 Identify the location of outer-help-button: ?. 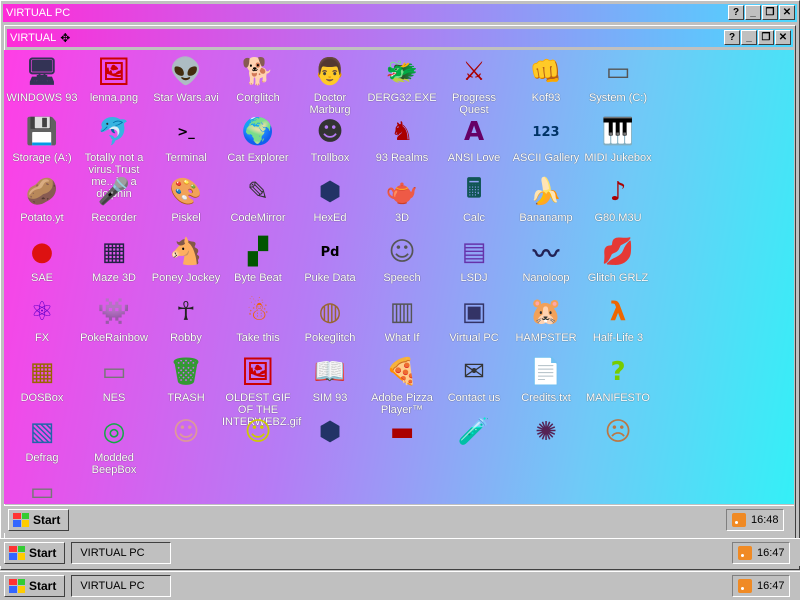
(736, 12).